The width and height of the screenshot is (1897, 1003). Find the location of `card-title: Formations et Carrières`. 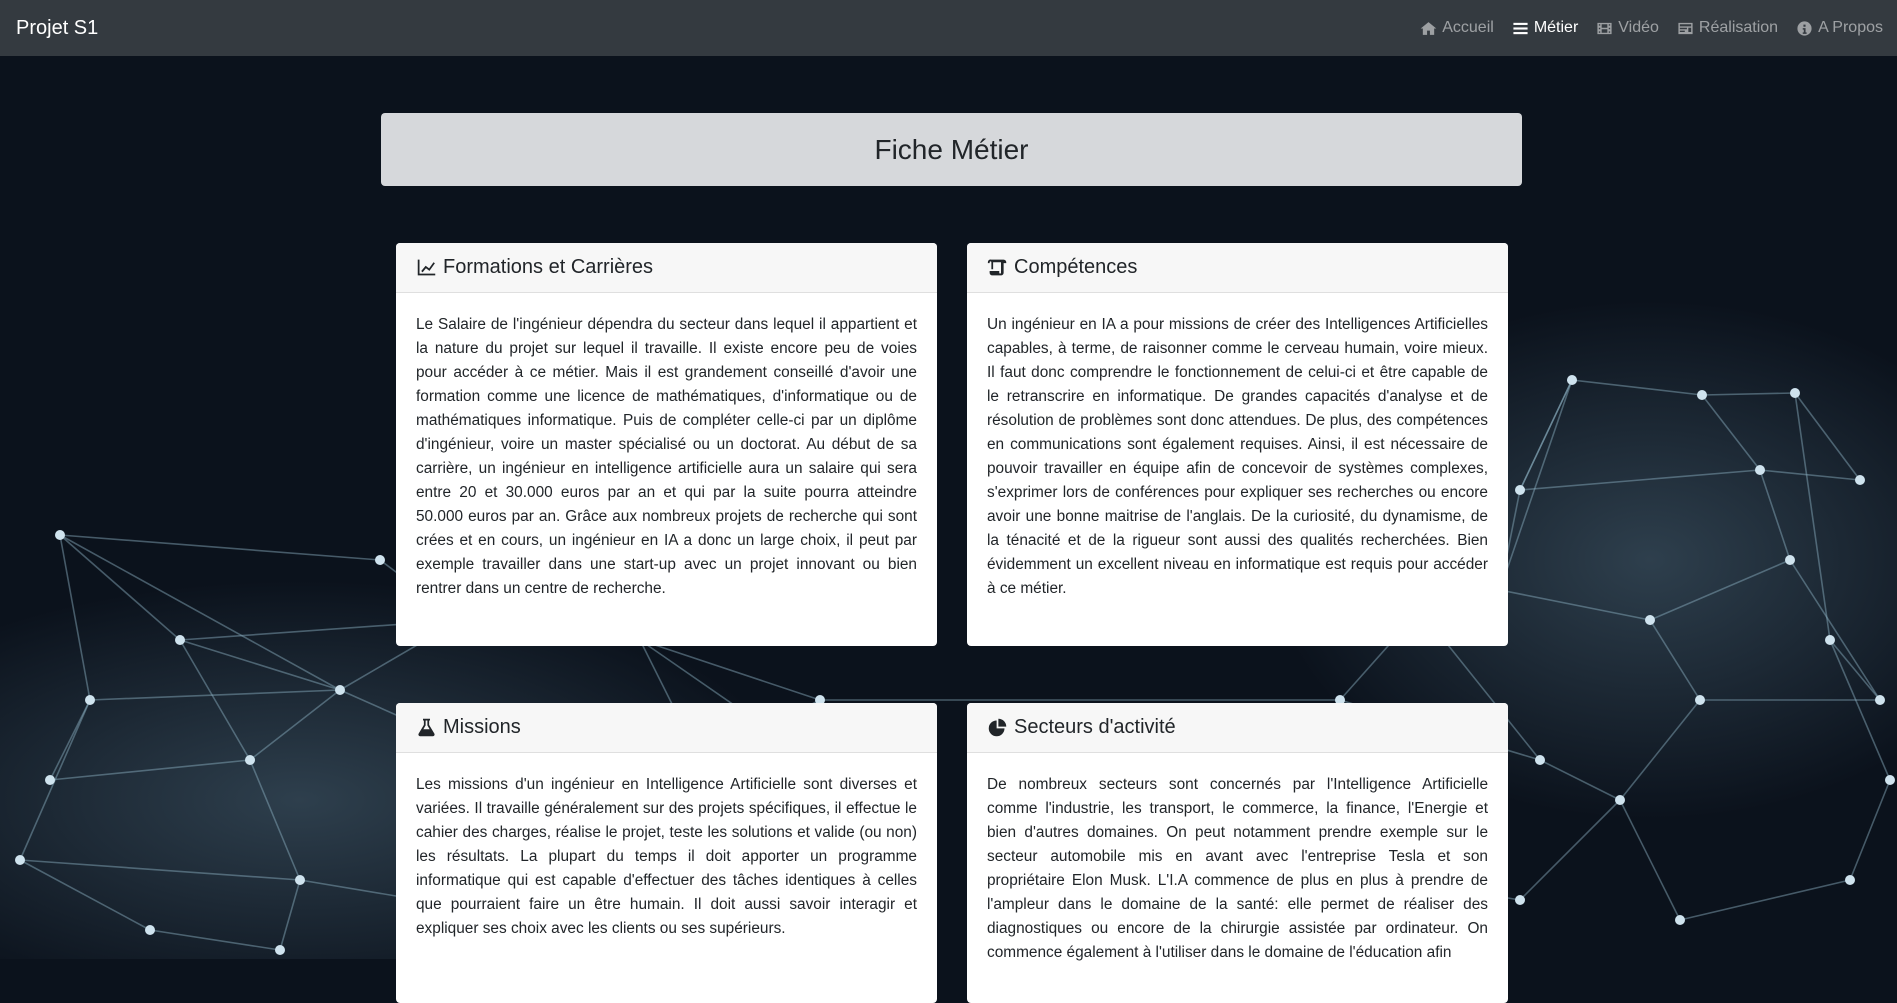

card-title: Formations et Carrières is located at coordinates (548, 267).